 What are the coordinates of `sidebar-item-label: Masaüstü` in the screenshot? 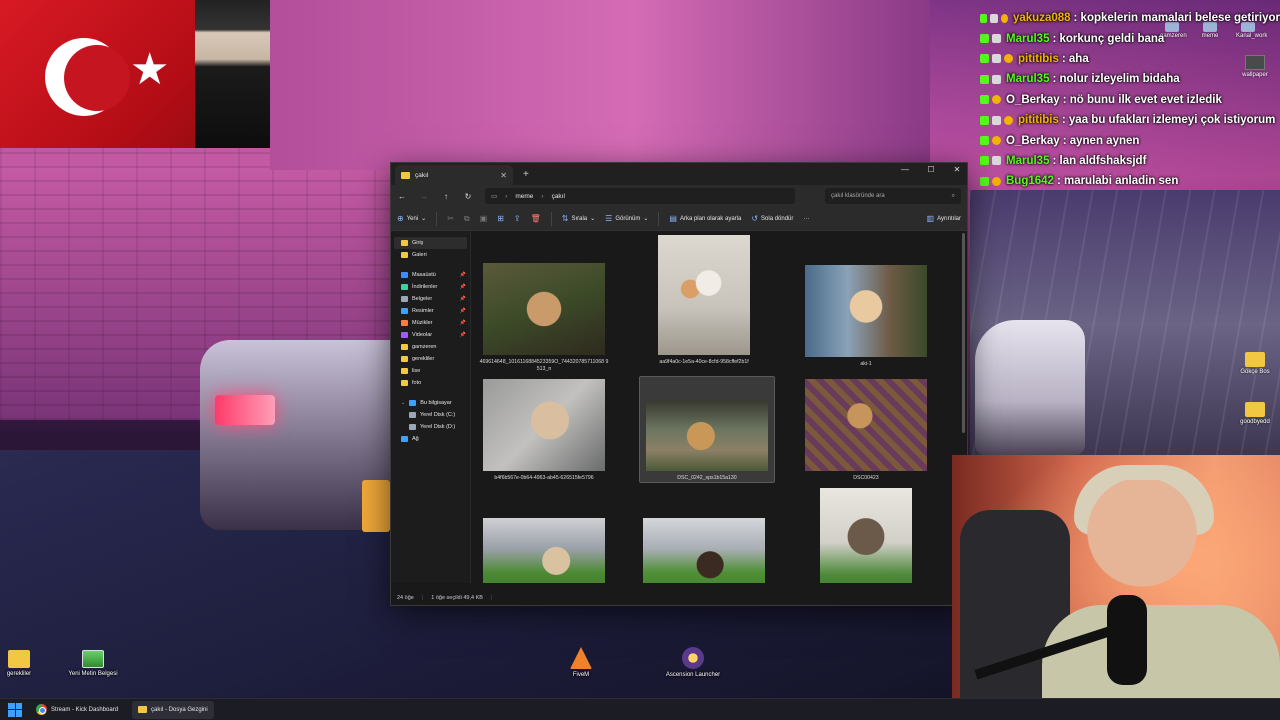 It's located at (424, 275).